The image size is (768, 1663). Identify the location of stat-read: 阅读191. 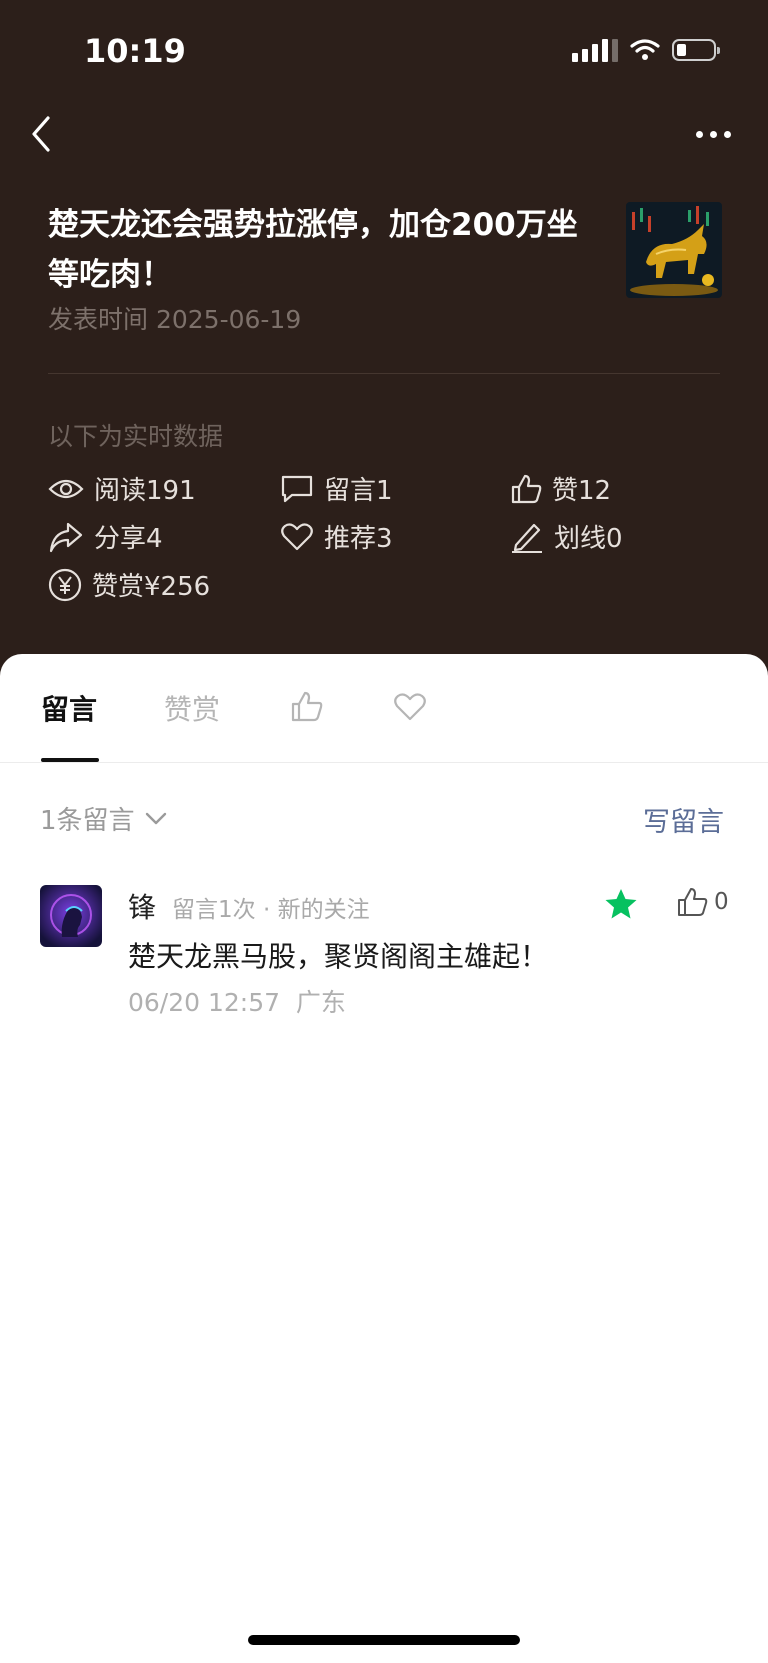
(122, 488).